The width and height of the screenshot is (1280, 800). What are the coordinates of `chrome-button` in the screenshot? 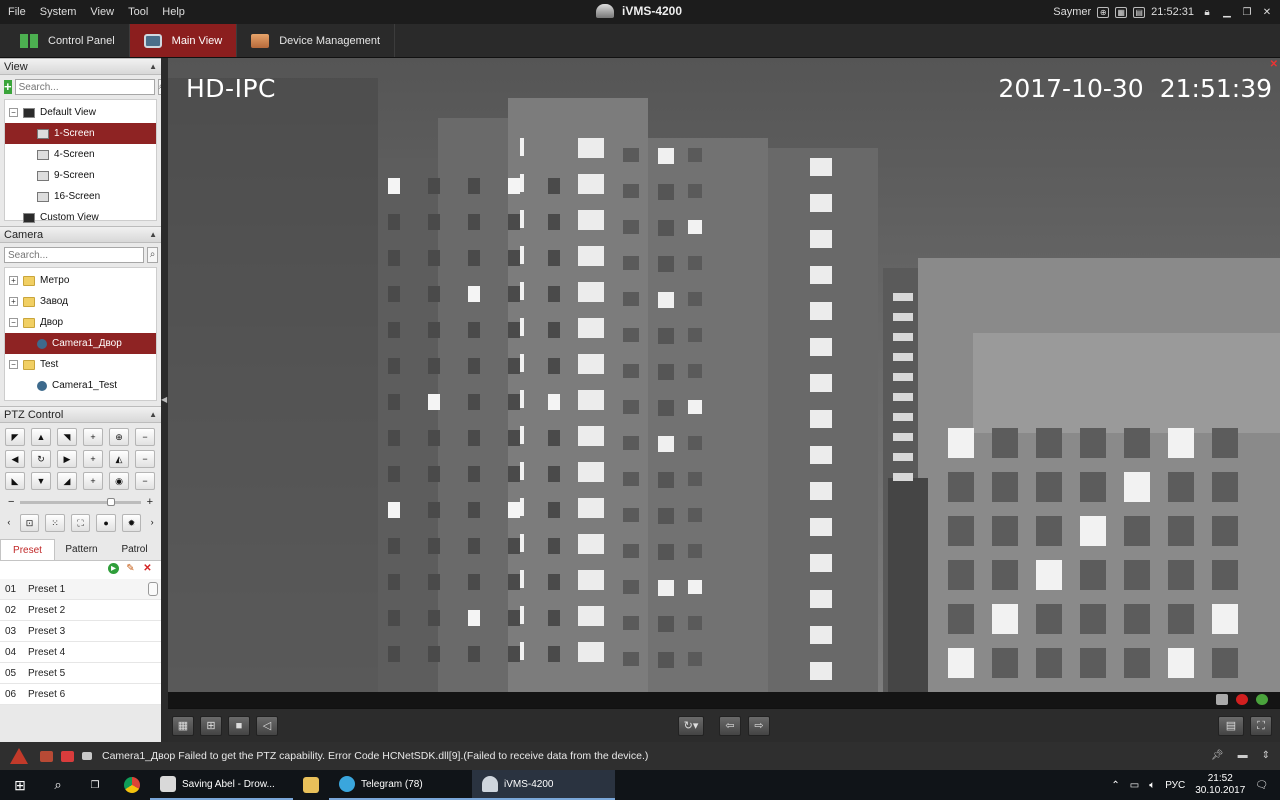 It's located at (132, 785).